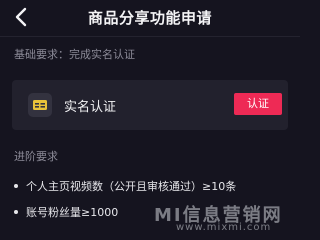 The width and height of the screenshot is (320, 240). What do you see at coordinates (40, 105) in the screenshot?
I see `id-card-icon` at bounding box center [40, 105].